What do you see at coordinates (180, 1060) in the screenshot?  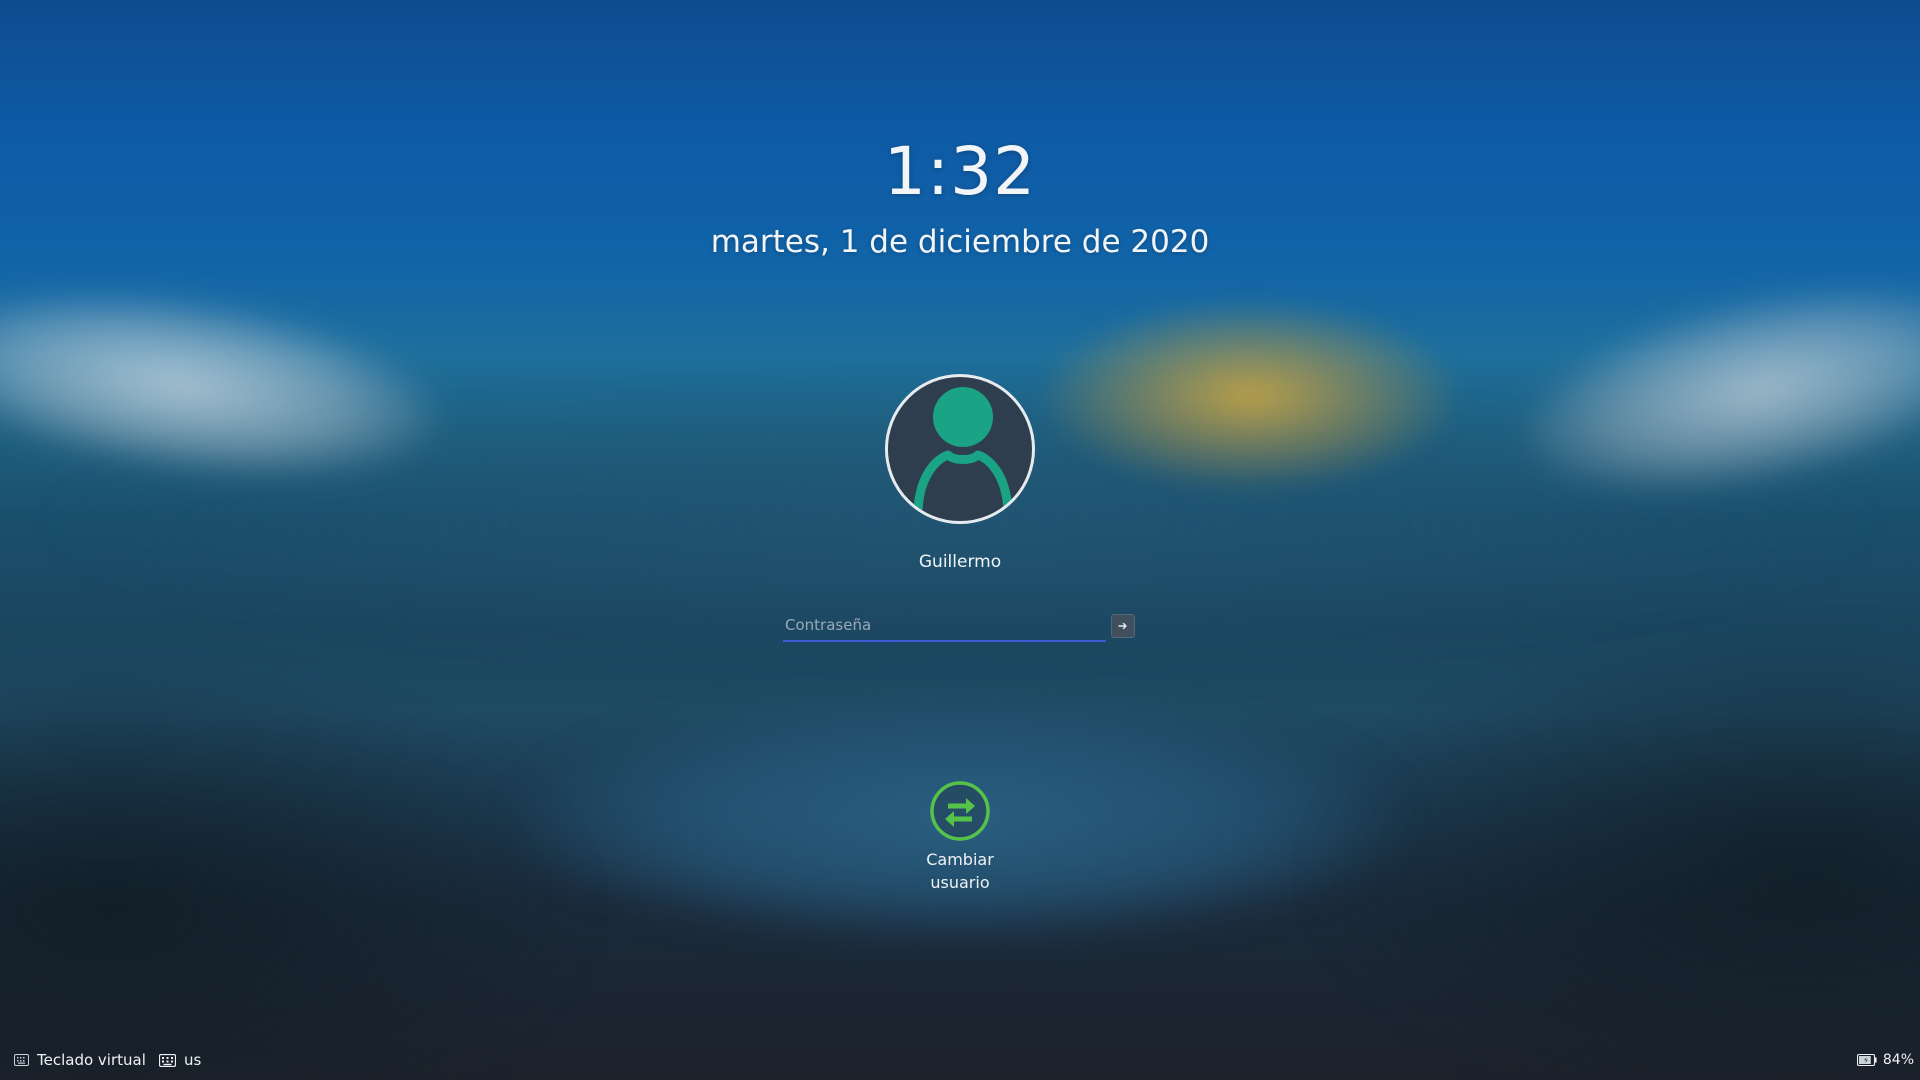 I see `keyboard-layout-button: us` at bounding box center [180, 1060].